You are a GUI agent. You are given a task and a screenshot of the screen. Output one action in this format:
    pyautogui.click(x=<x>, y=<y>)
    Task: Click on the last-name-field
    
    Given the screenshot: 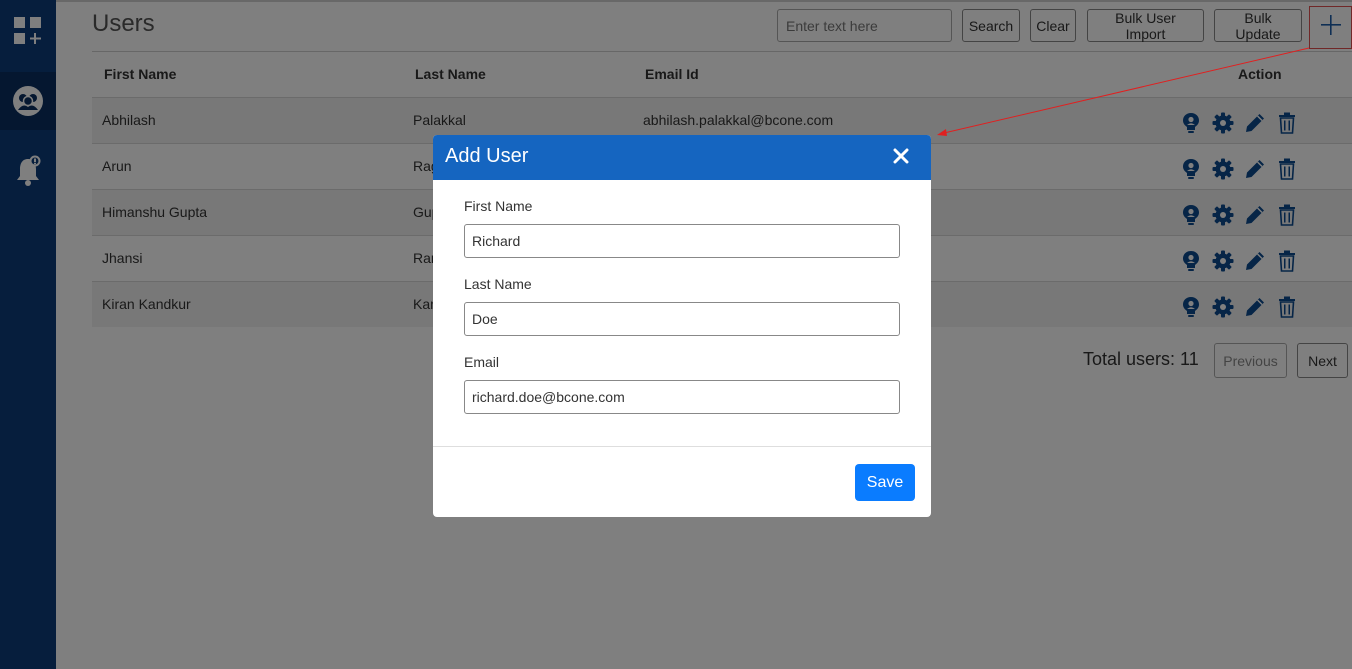 What is the action you would take?
    pyautogui.click(x=682, y=319)
    